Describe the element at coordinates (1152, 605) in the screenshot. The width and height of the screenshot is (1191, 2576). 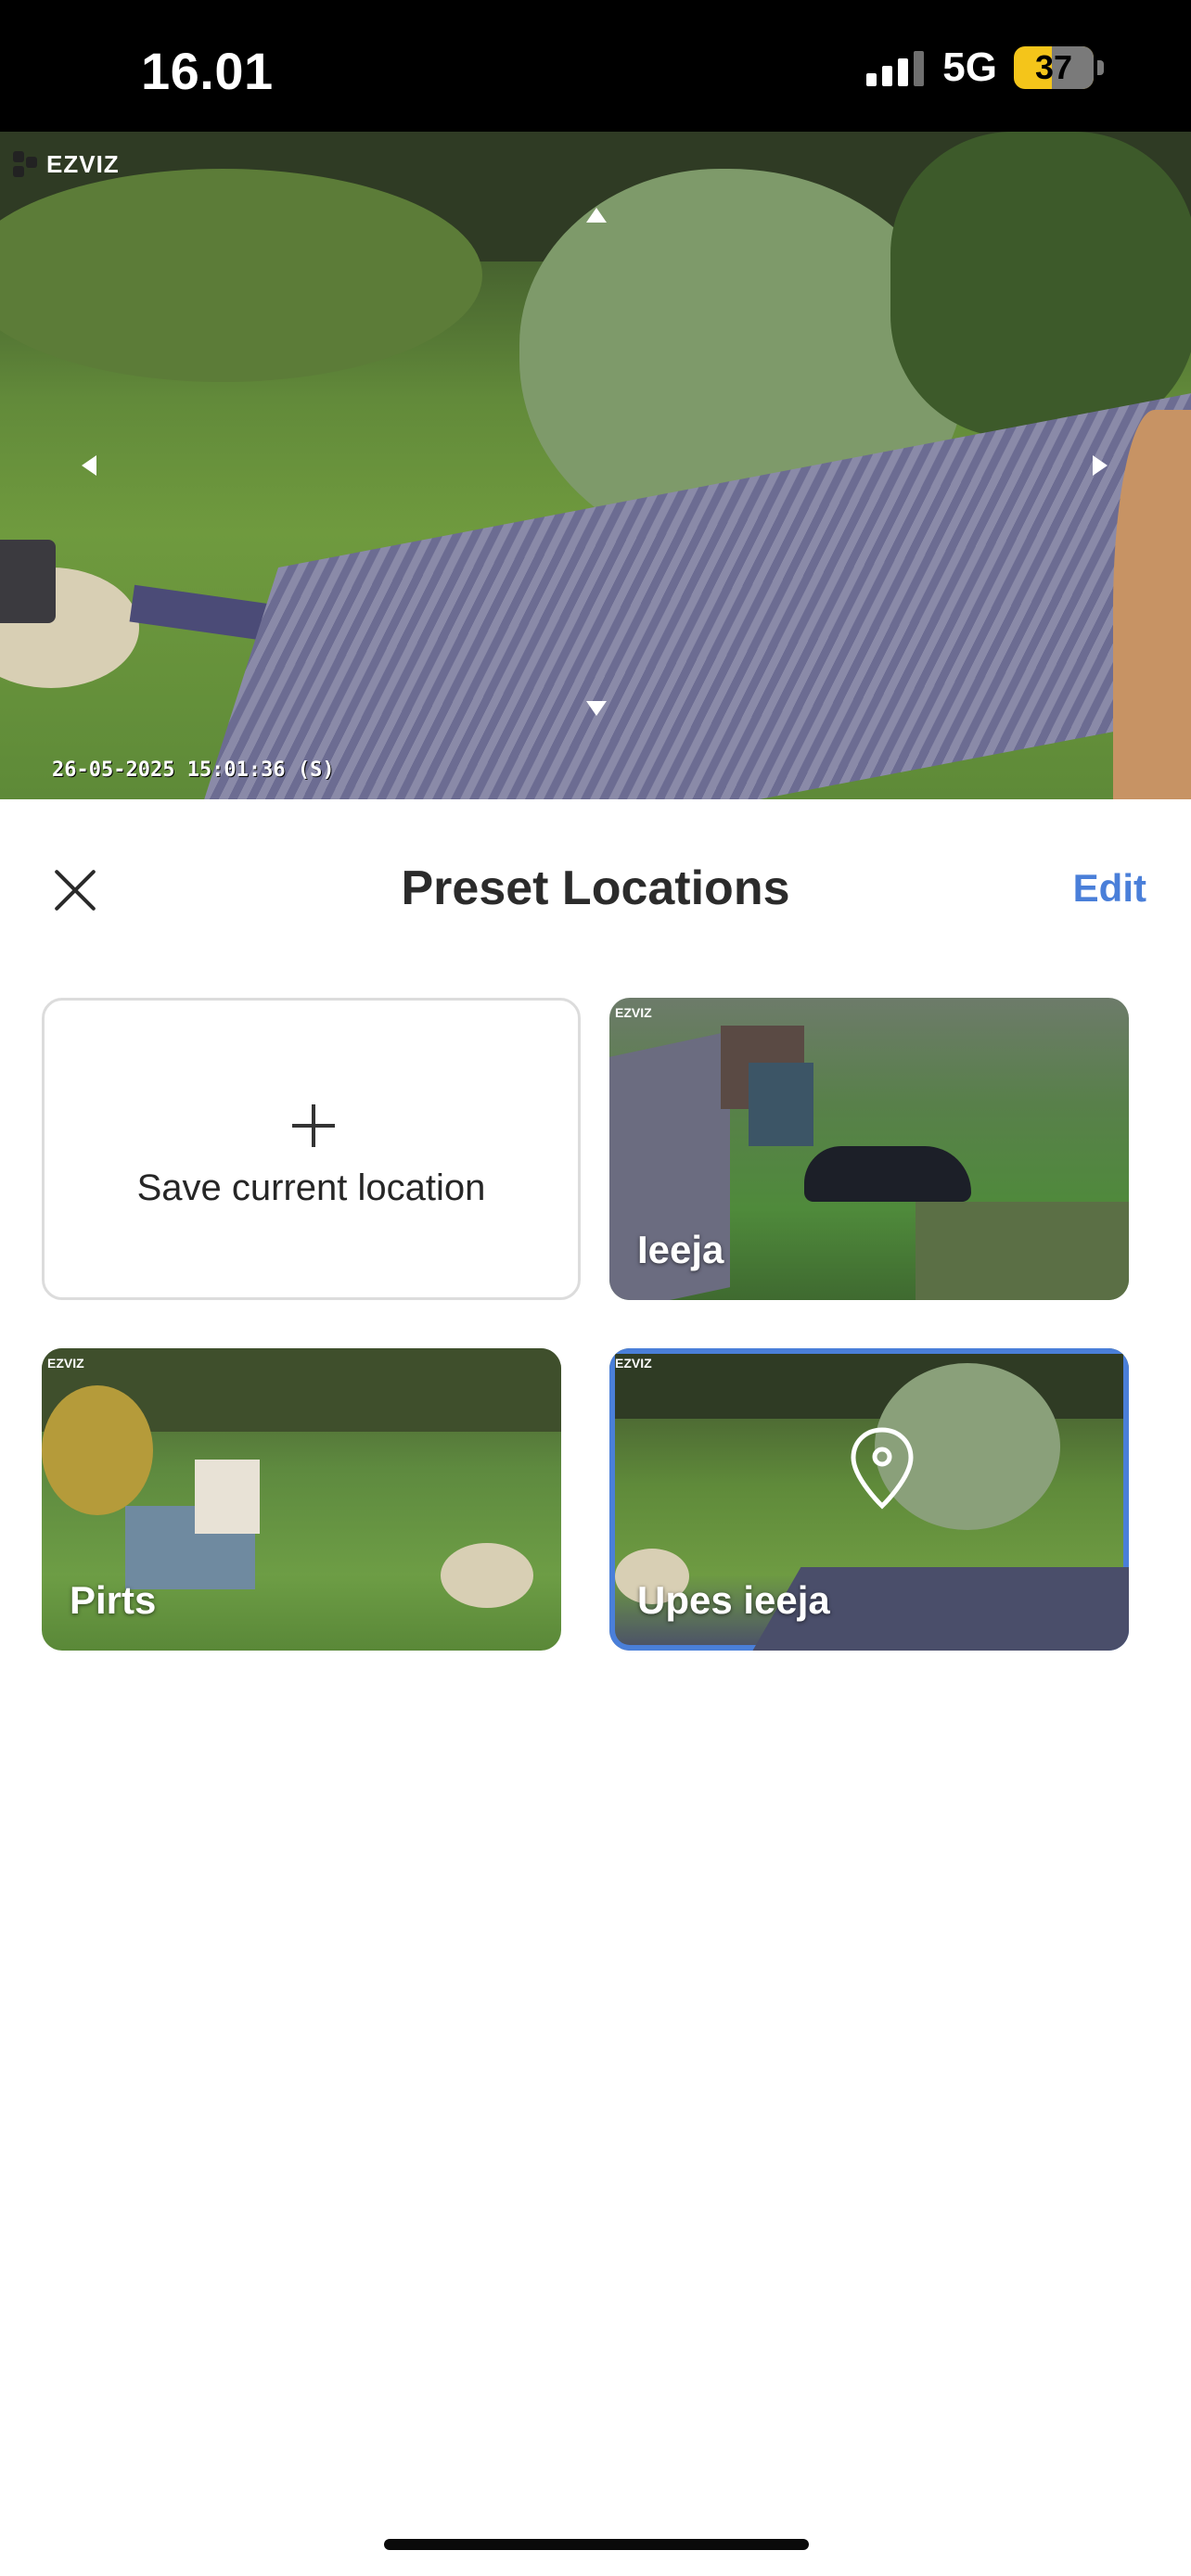
I see `wood-beam` at that location.